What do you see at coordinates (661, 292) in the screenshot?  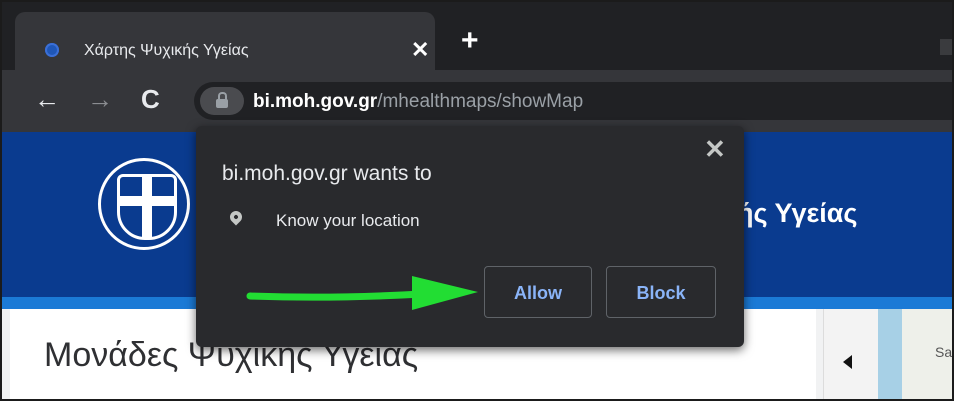 I see `block-button: Block` at bounding box center [661, 292].